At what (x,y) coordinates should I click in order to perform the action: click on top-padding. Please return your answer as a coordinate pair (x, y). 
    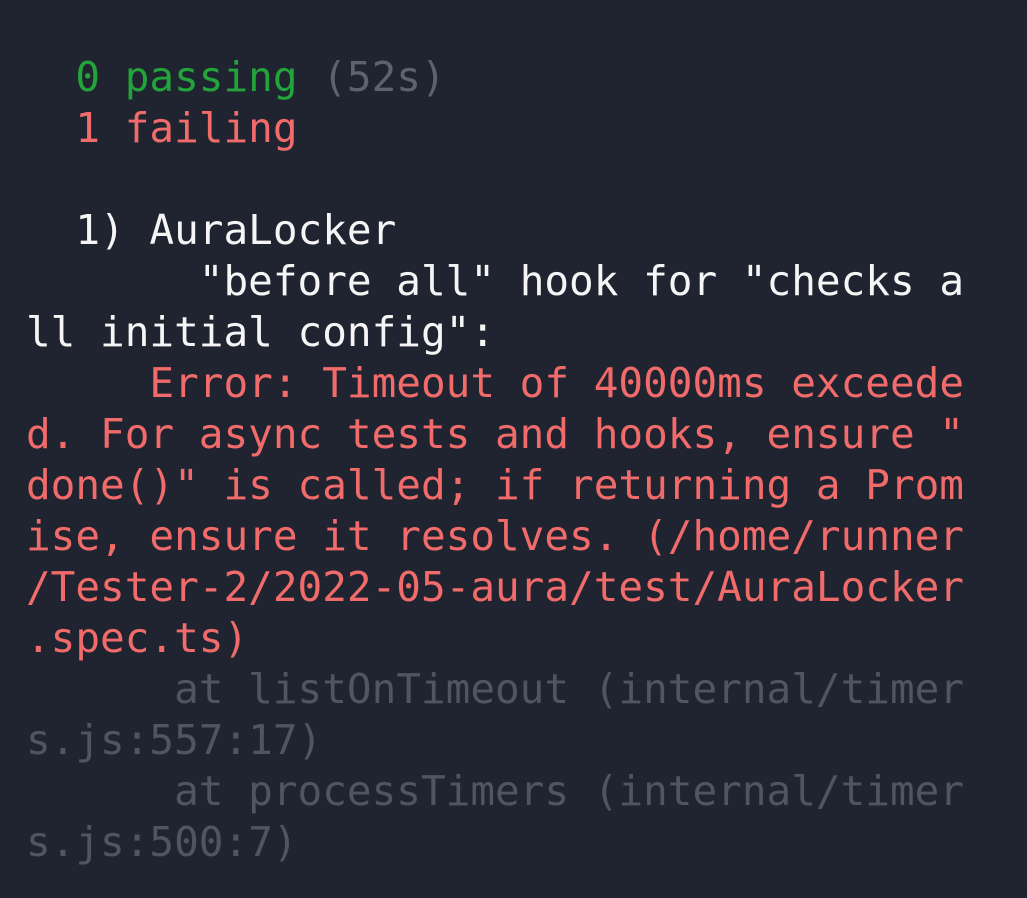
    Looking at the image, I should click on (513, 26).